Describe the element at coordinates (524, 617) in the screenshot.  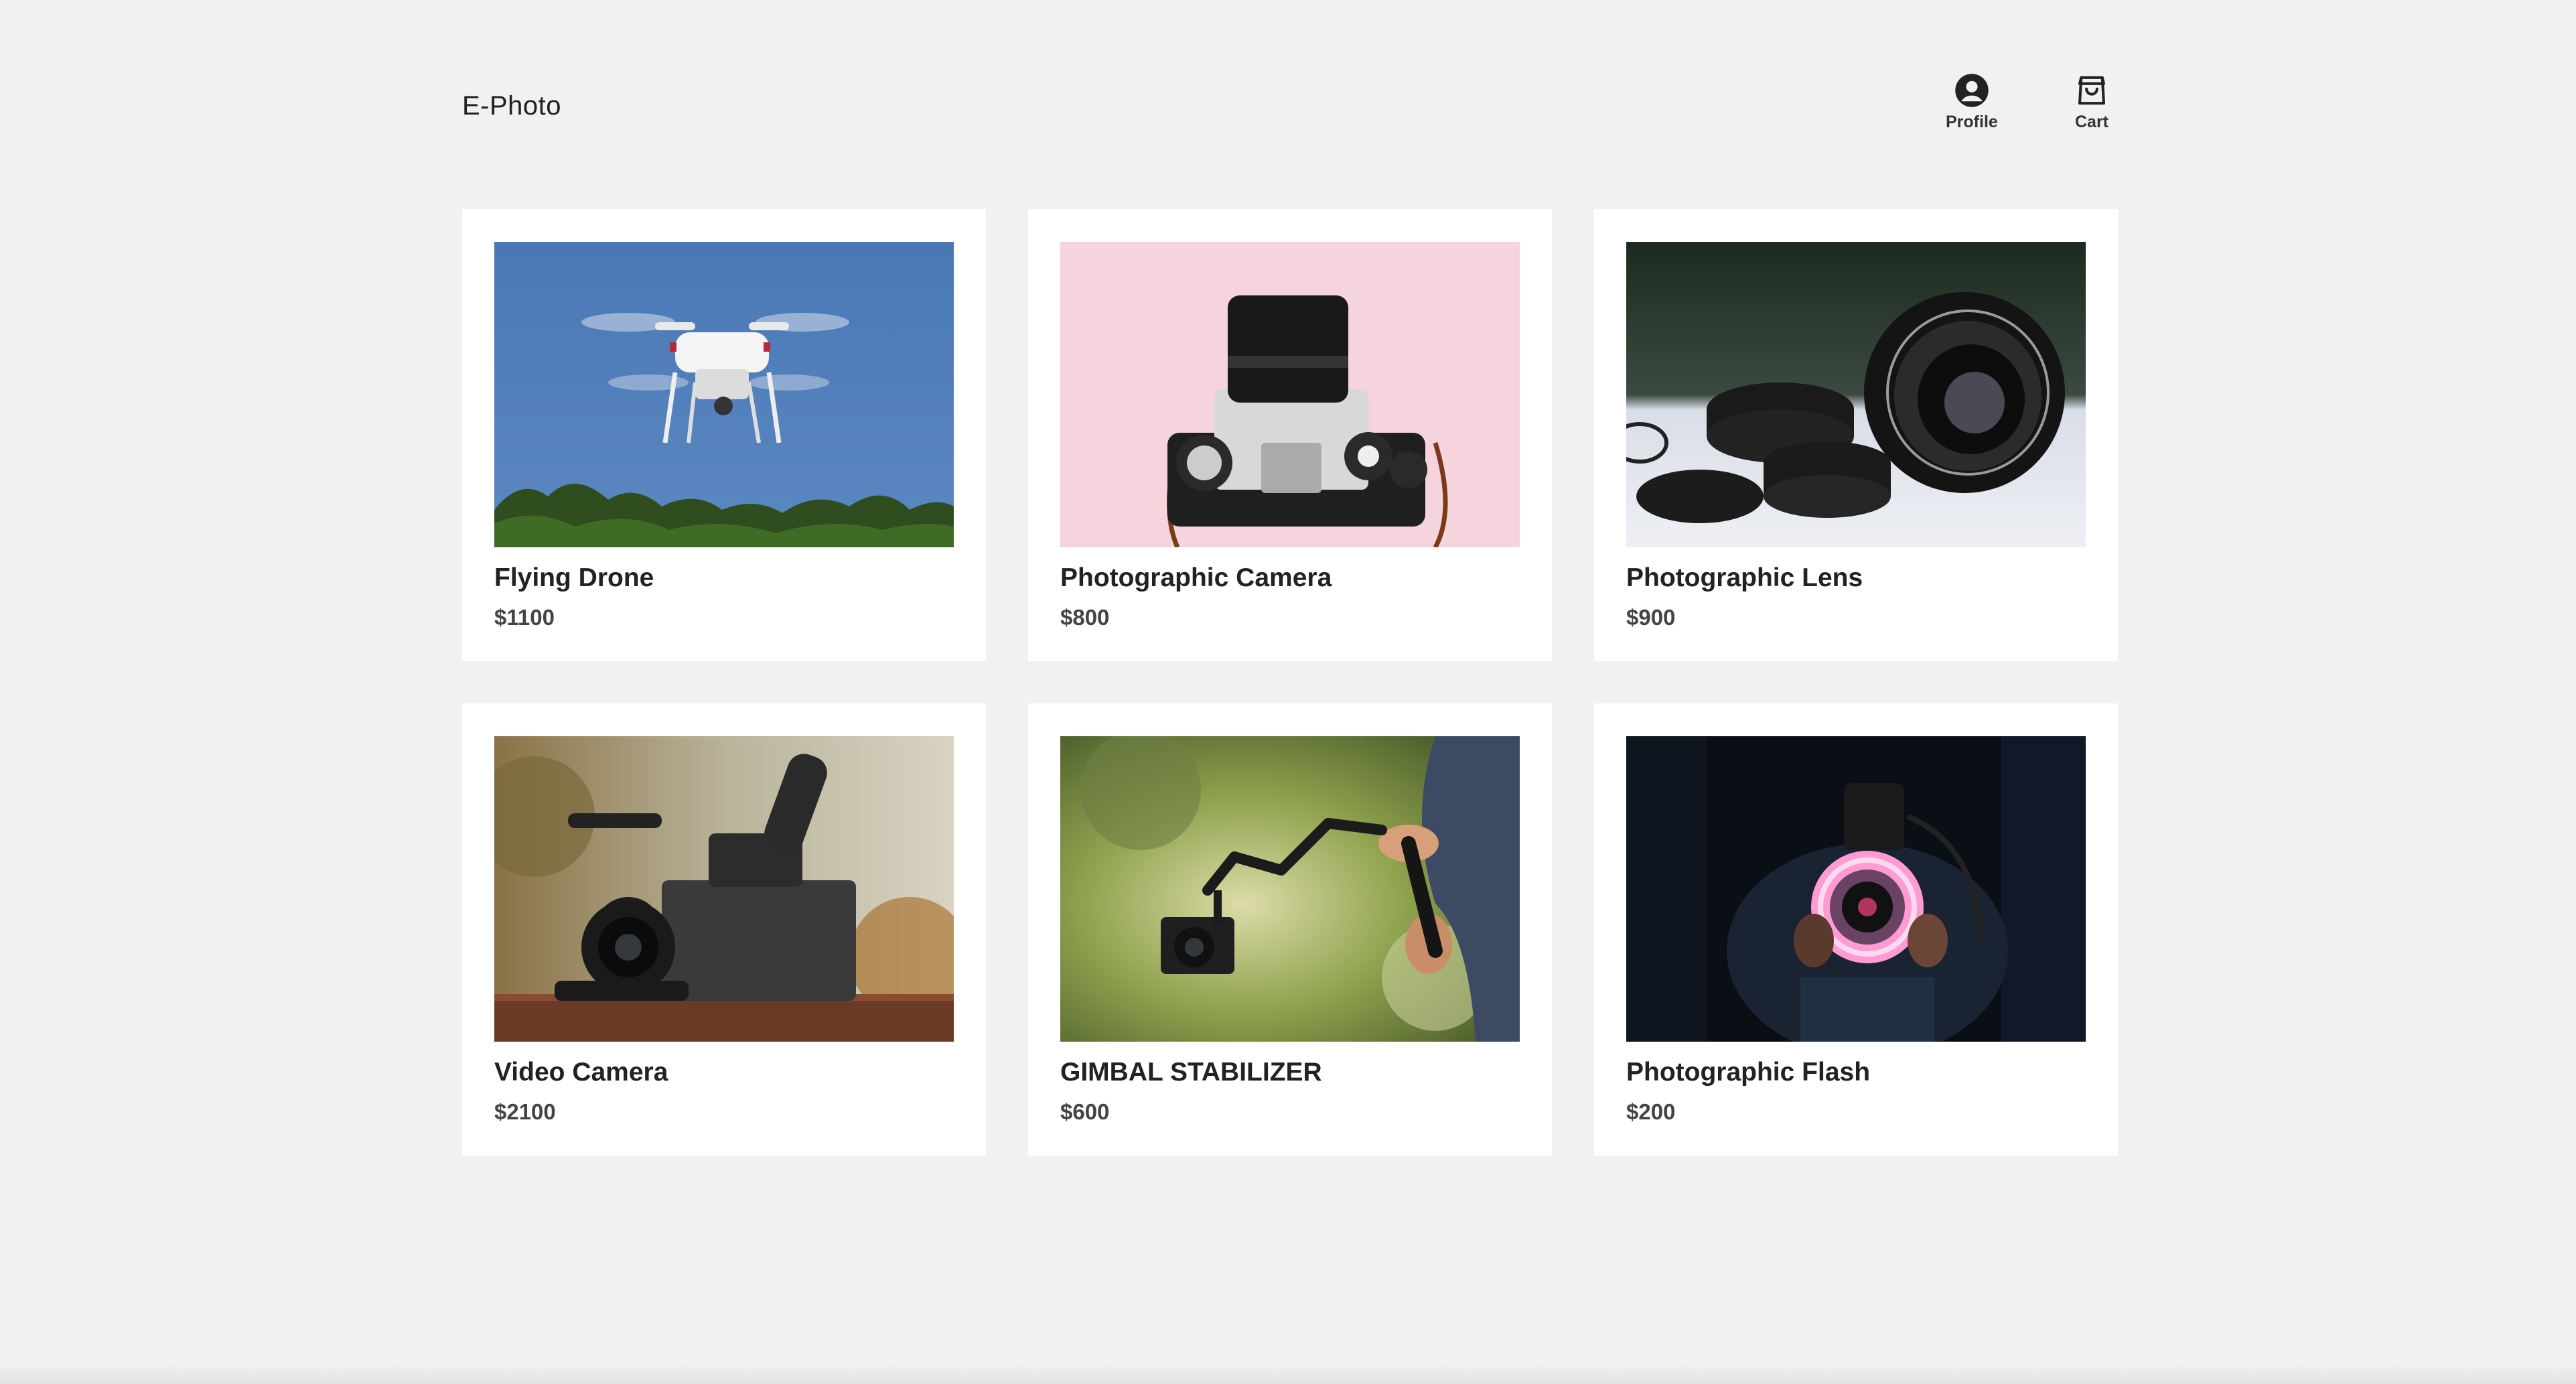
I see `product-price: $1100` at that location.